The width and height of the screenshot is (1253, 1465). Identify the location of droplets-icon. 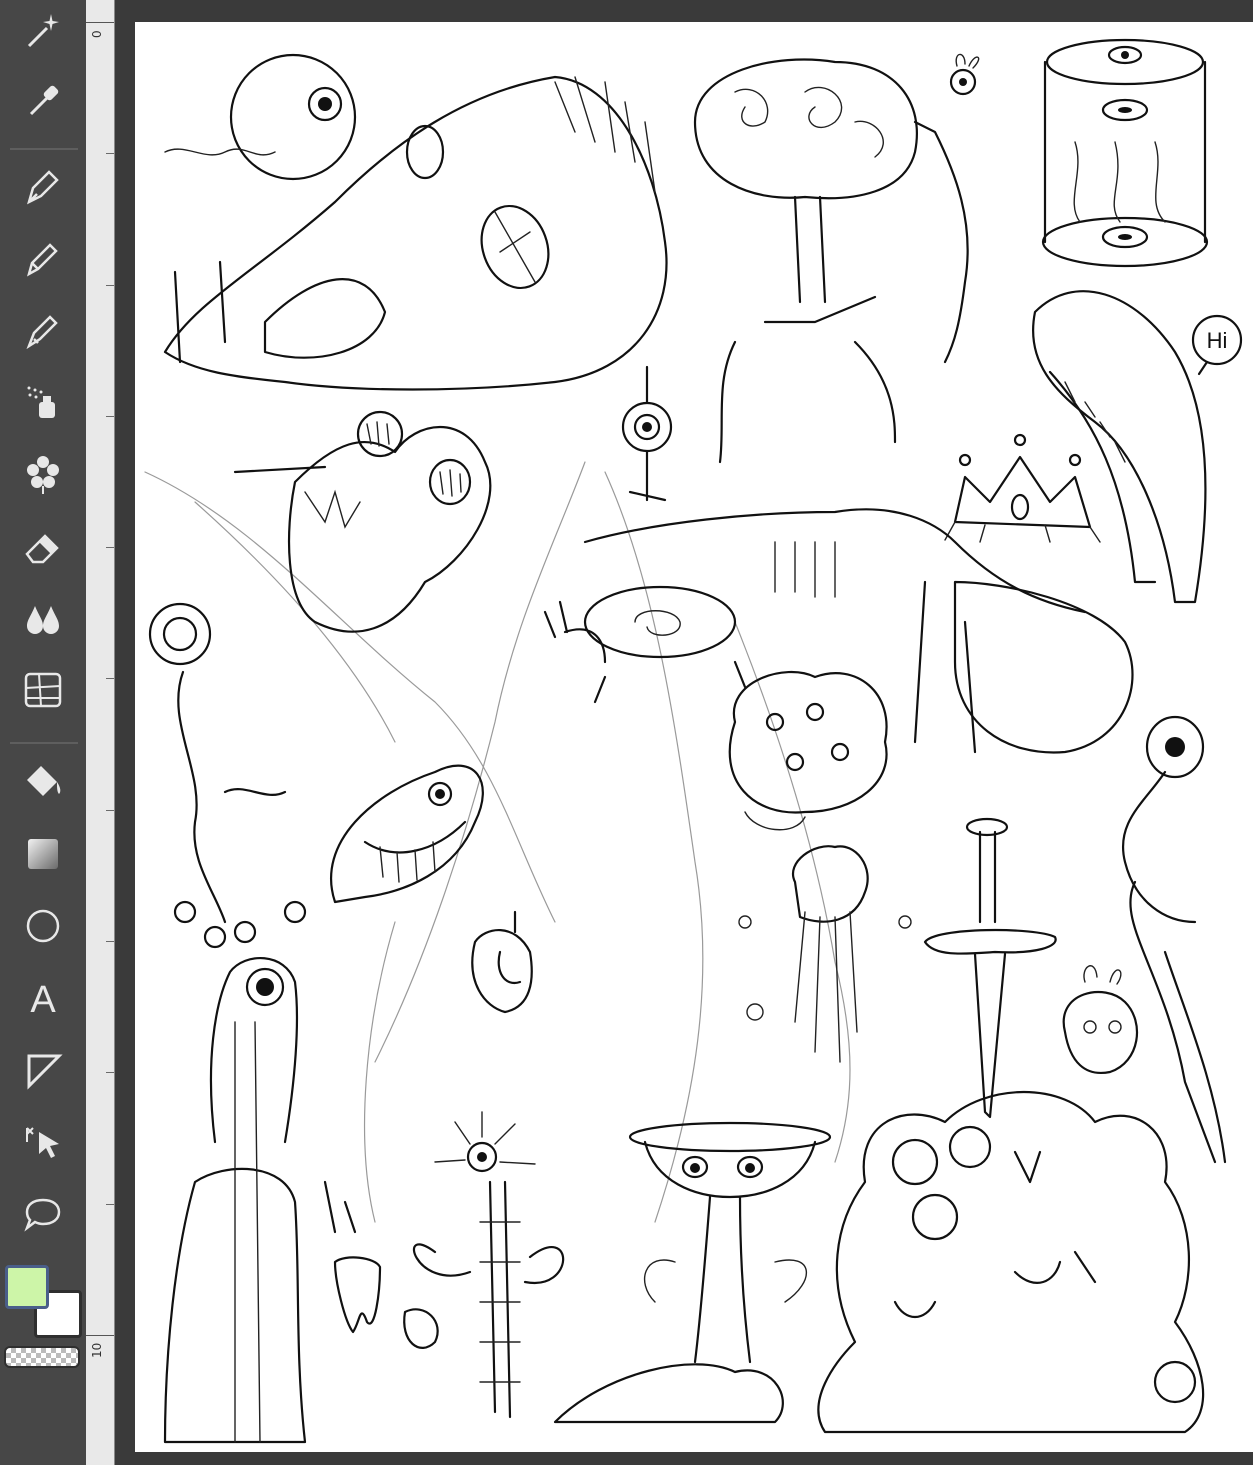
(43, 620).